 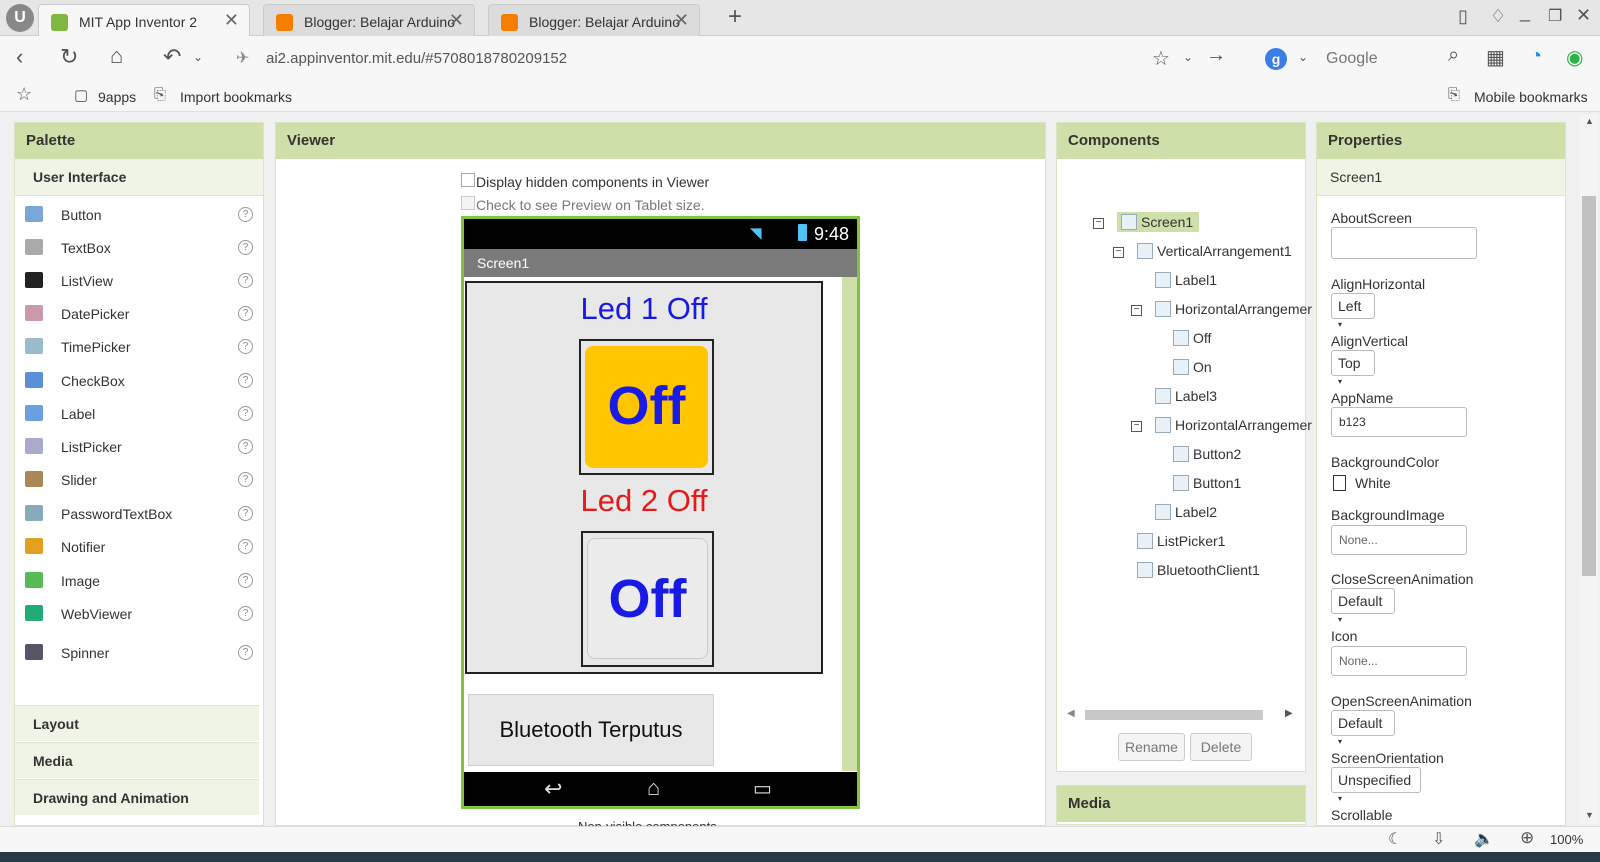 I want to click on skin-icon: ♢, so click(x=1498, y=16).